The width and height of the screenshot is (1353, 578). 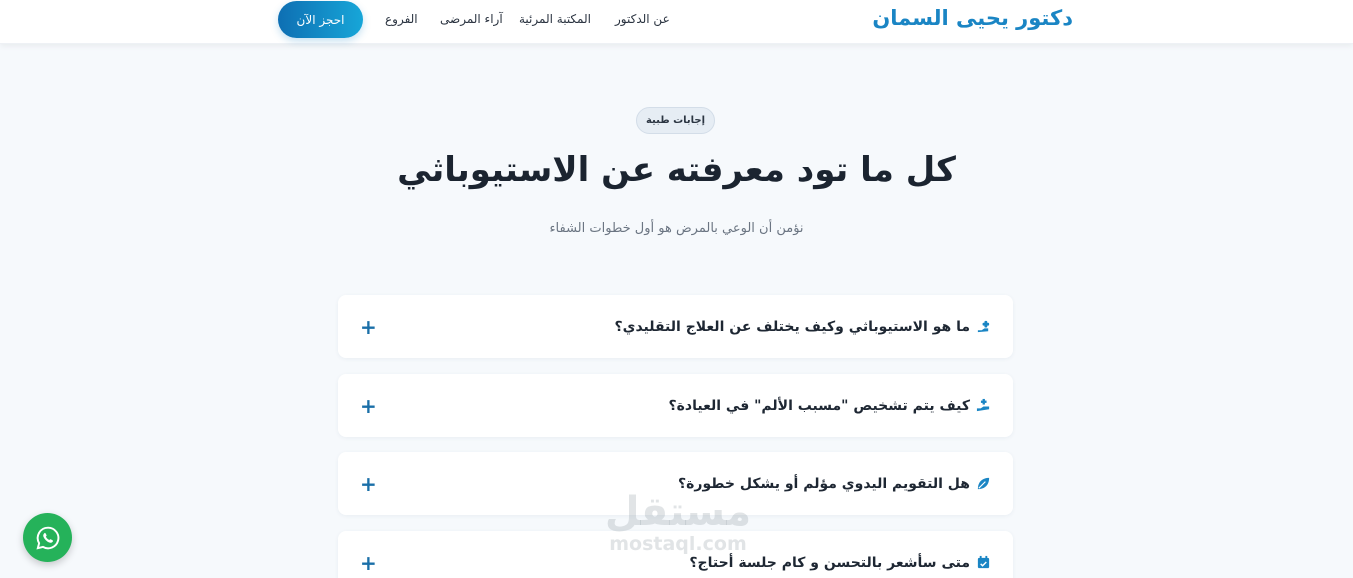 I want to click on brand-logo: دكتور يحيى السمان, so click(x=972, y=18).